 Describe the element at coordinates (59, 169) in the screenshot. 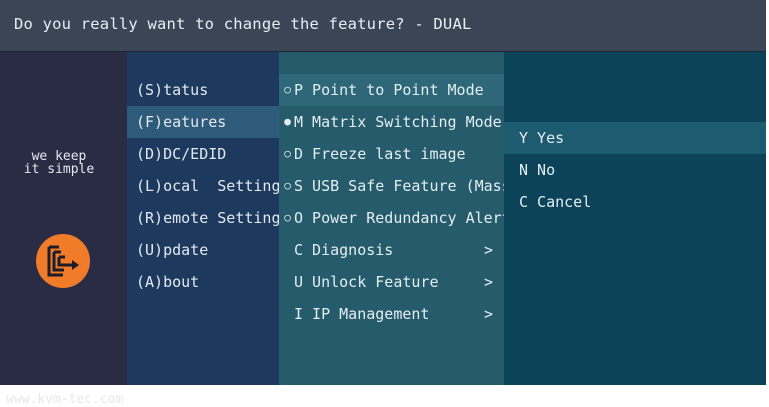

I see `slogan-line-2: it simple` at that location.